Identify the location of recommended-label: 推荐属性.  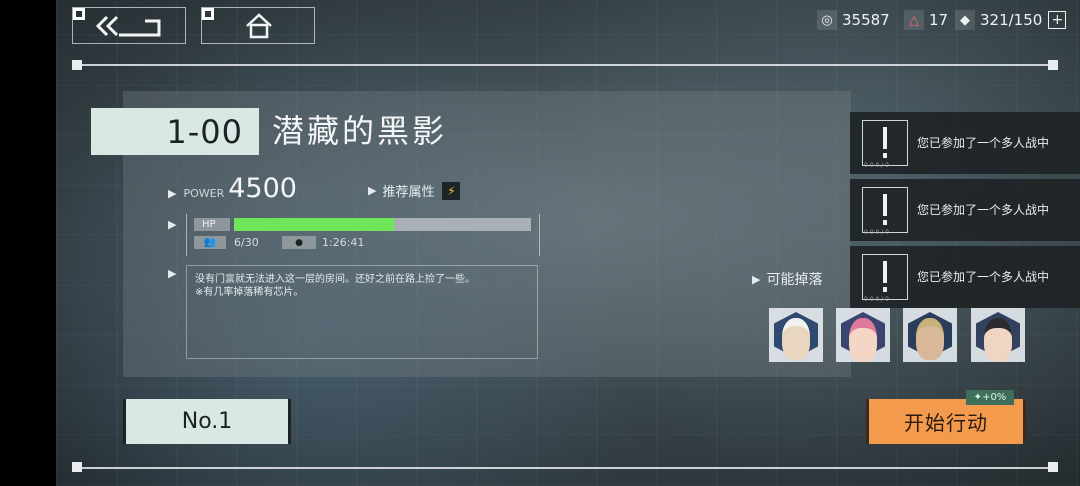
(408, 192).